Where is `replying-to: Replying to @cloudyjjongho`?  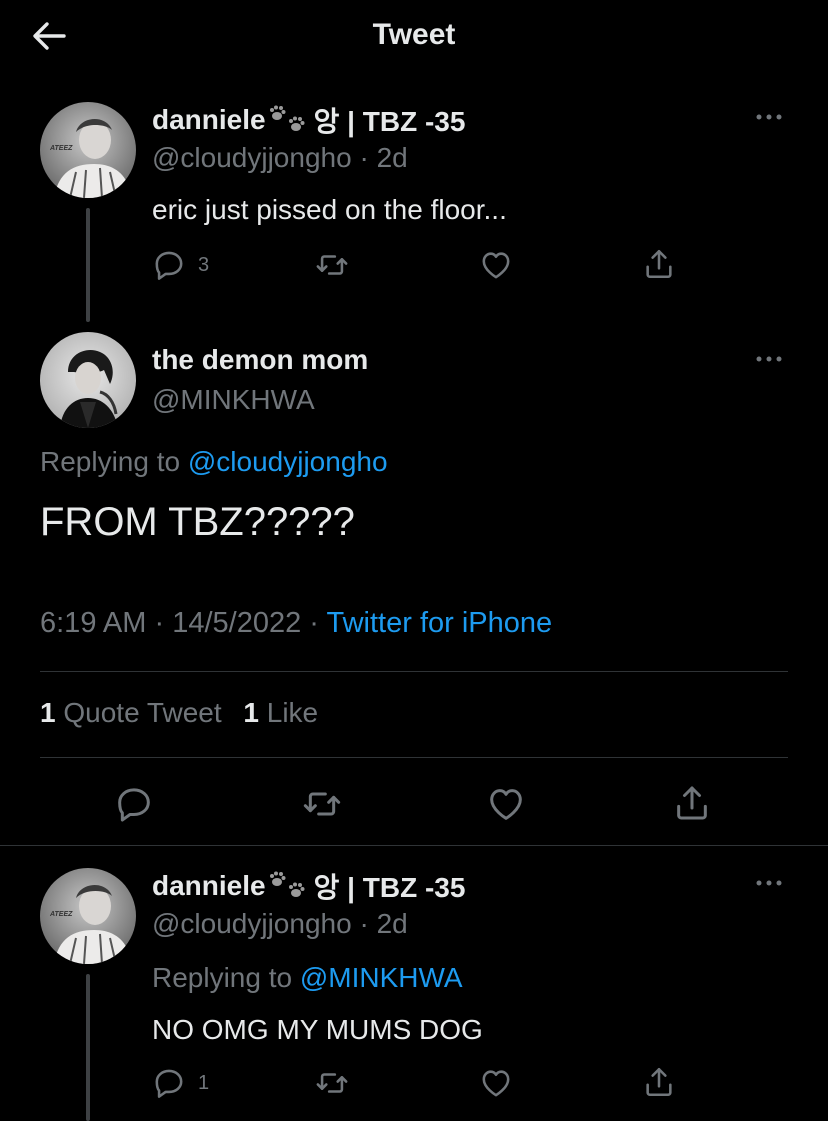
replying-to: Replying to @cloudyjjongho is located at coordinates (214, 462).